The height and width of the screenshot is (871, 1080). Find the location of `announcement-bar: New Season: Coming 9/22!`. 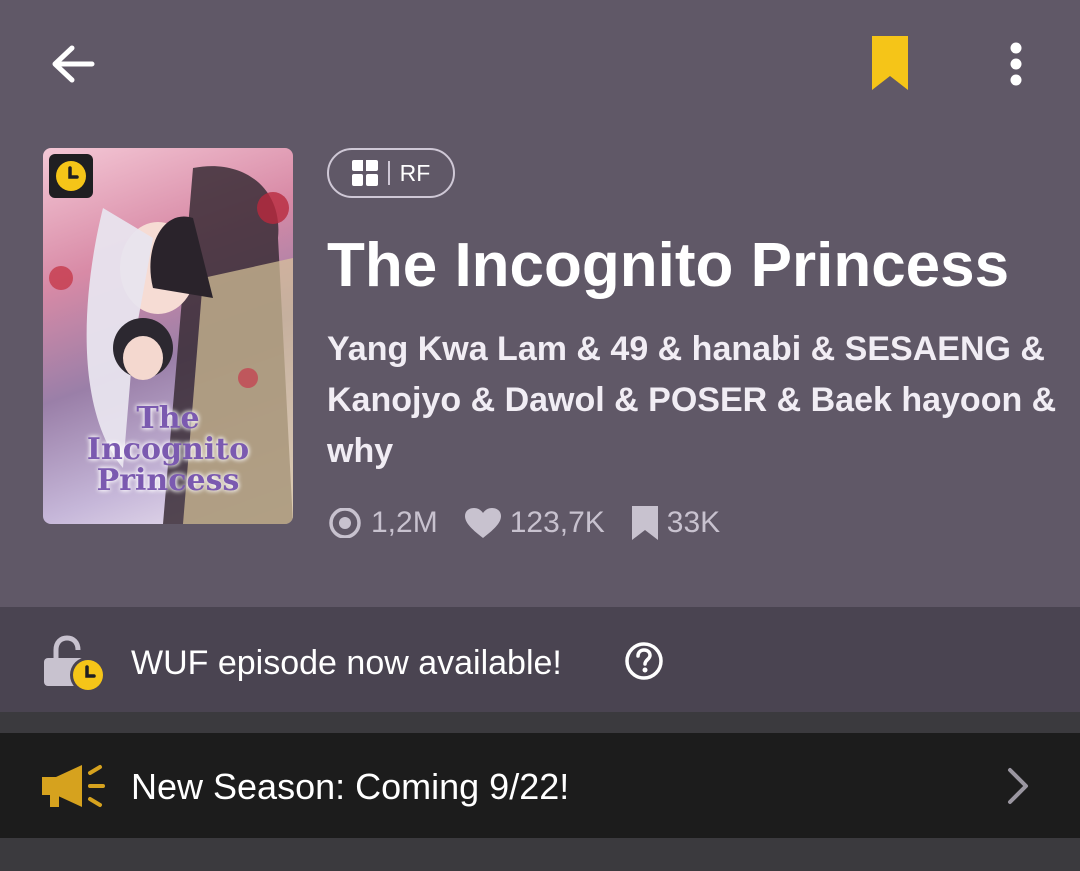

announcement-bar: New Season: Coming 9/22! is located at coordinates (540, 785).